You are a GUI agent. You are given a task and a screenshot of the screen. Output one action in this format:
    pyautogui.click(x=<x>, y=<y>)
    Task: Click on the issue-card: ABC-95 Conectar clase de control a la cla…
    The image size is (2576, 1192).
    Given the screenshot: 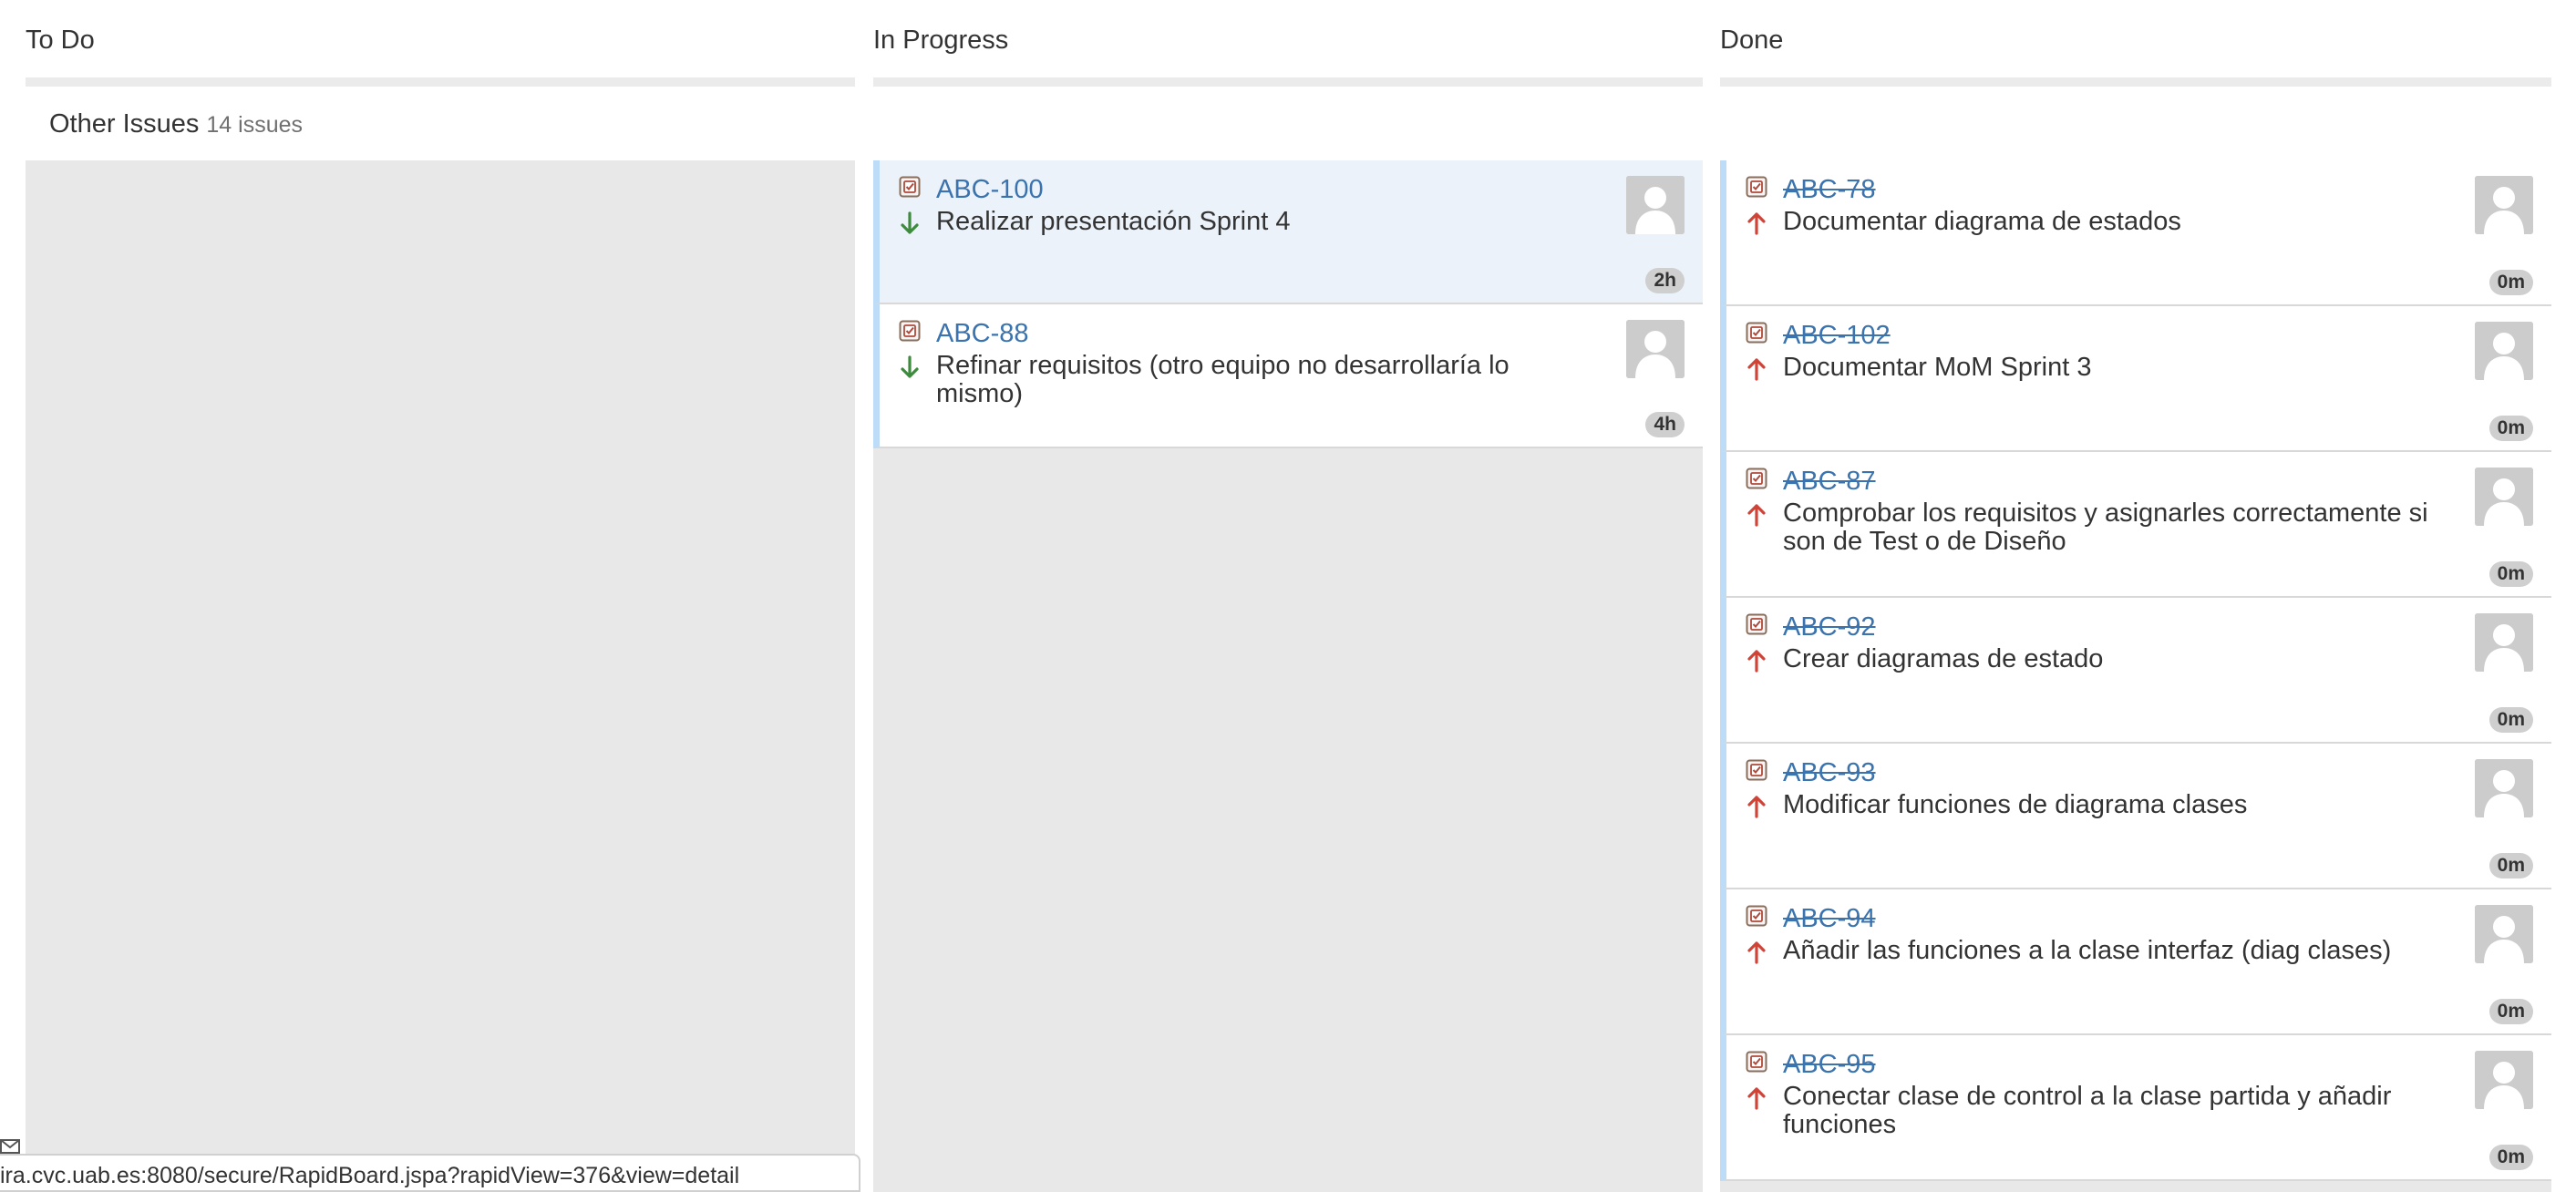 What is the action you would take?
    pyautogui.click(x=2135, y=1108)
    